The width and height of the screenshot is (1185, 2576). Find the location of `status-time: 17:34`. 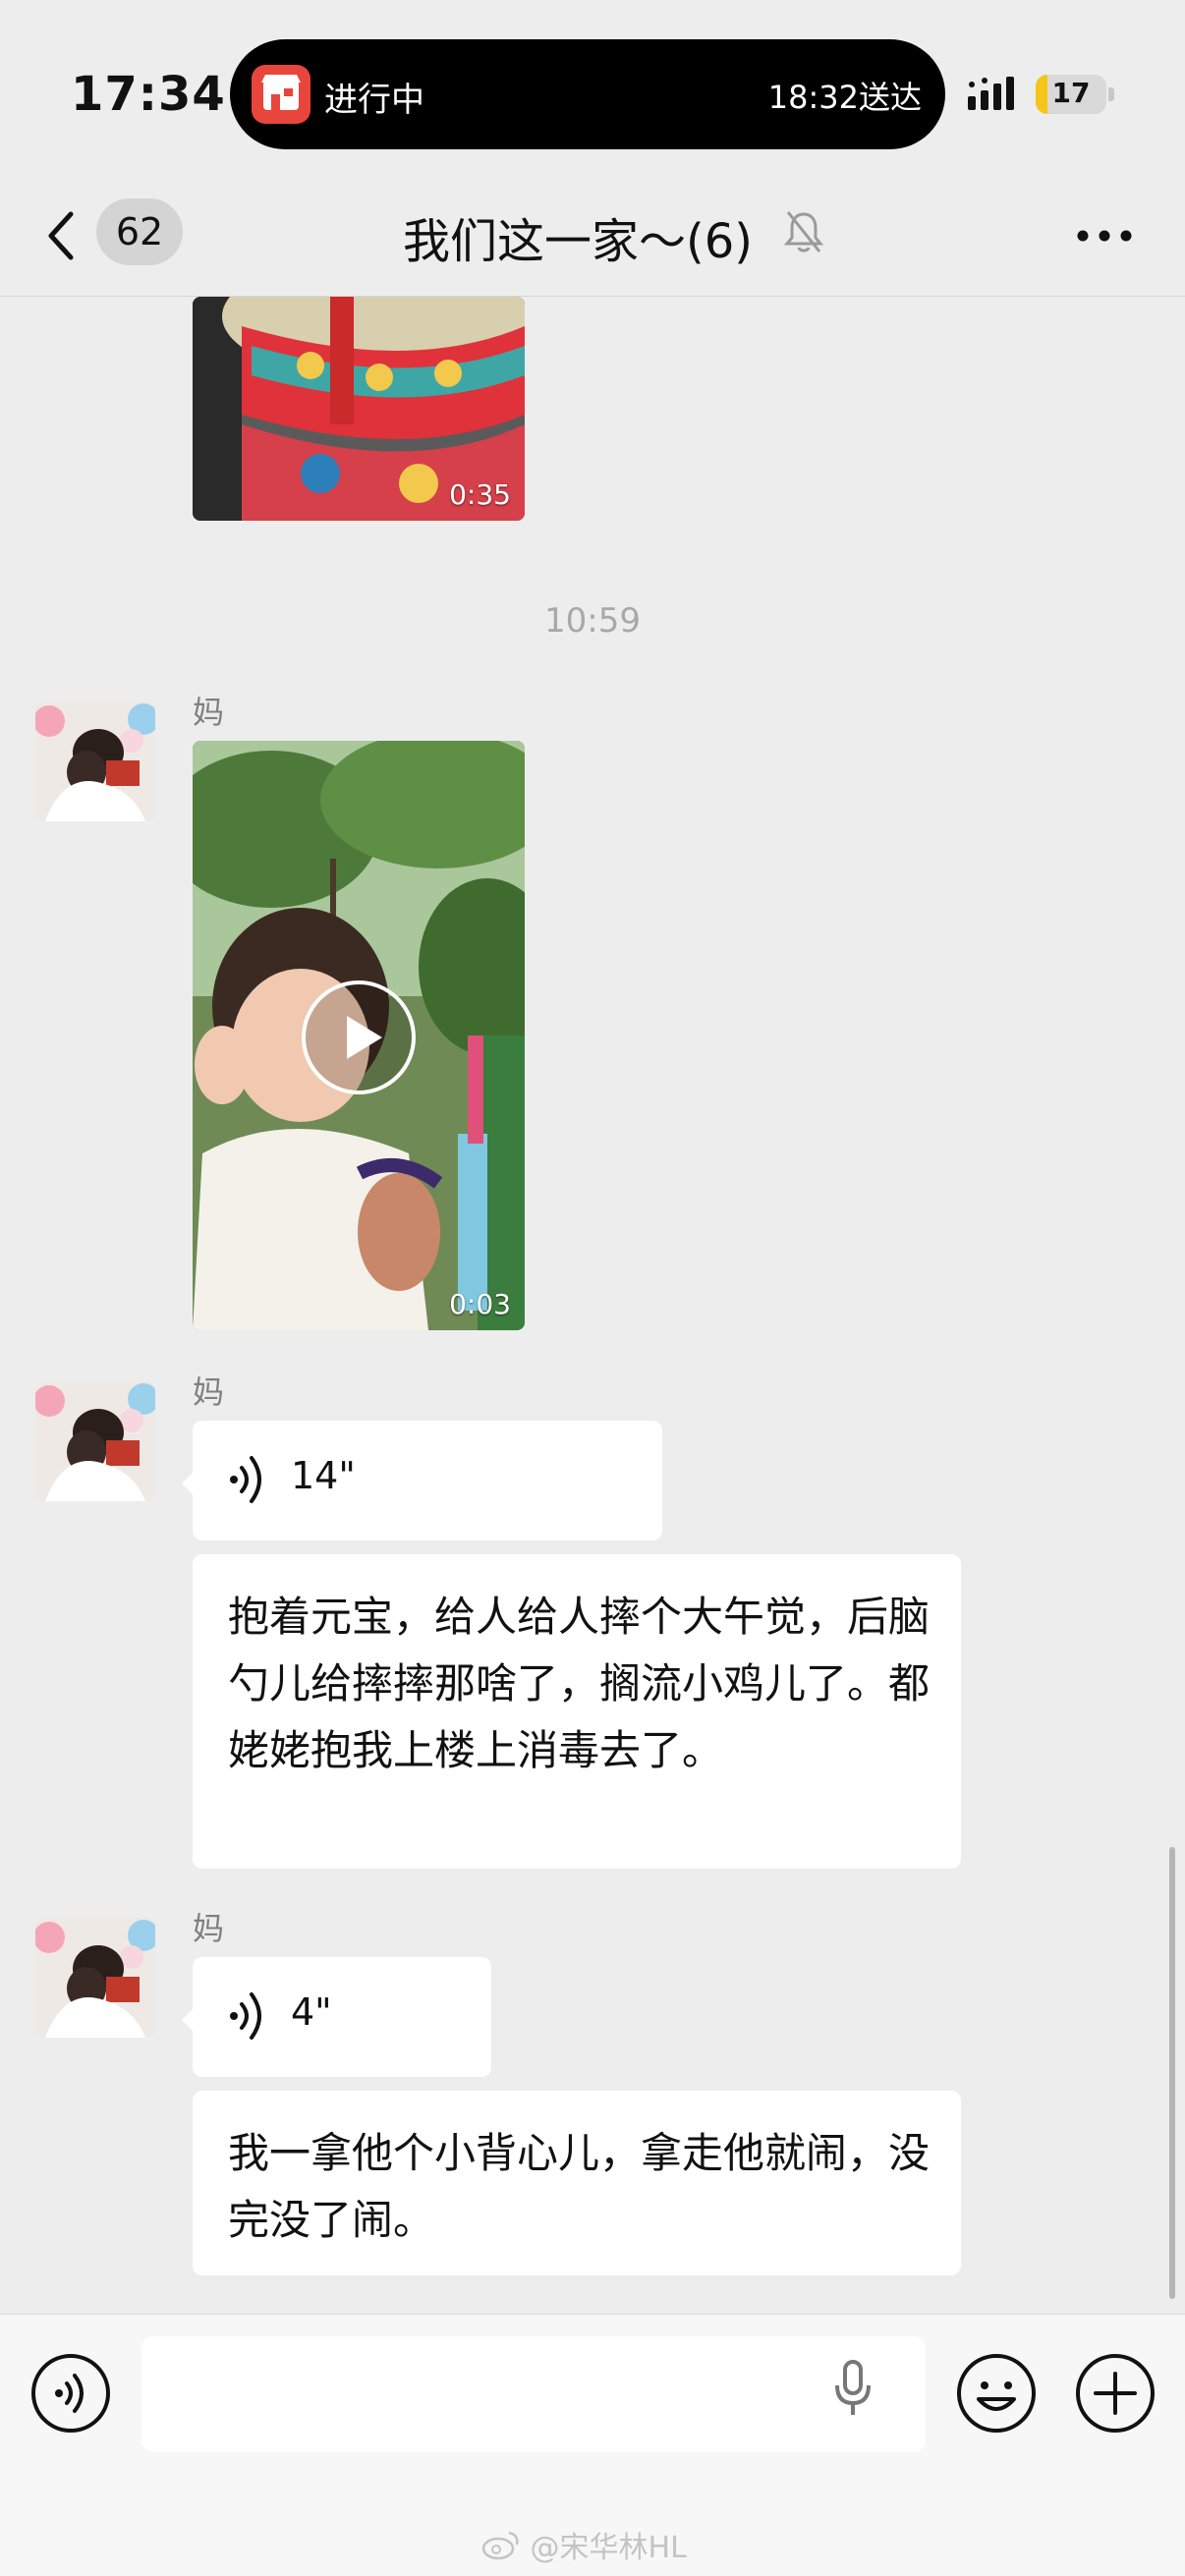

status-time: 17:34 is located at coordinates (149, 94).